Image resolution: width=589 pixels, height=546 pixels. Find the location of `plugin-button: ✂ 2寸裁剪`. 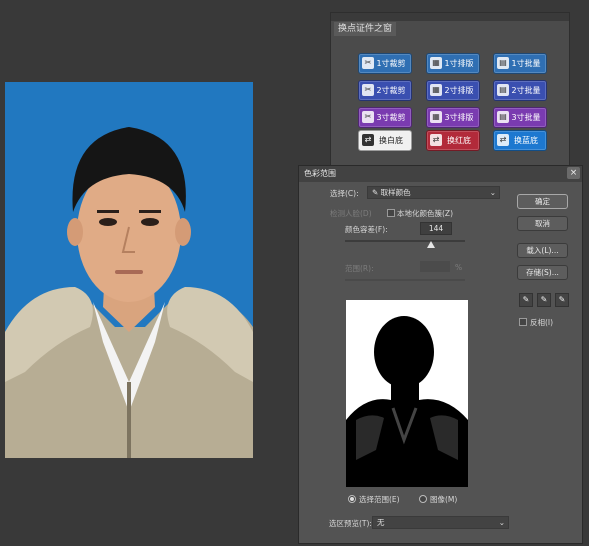

plugin-button: ✂ 2寸裁剪 is located at coordinates (385, 90).